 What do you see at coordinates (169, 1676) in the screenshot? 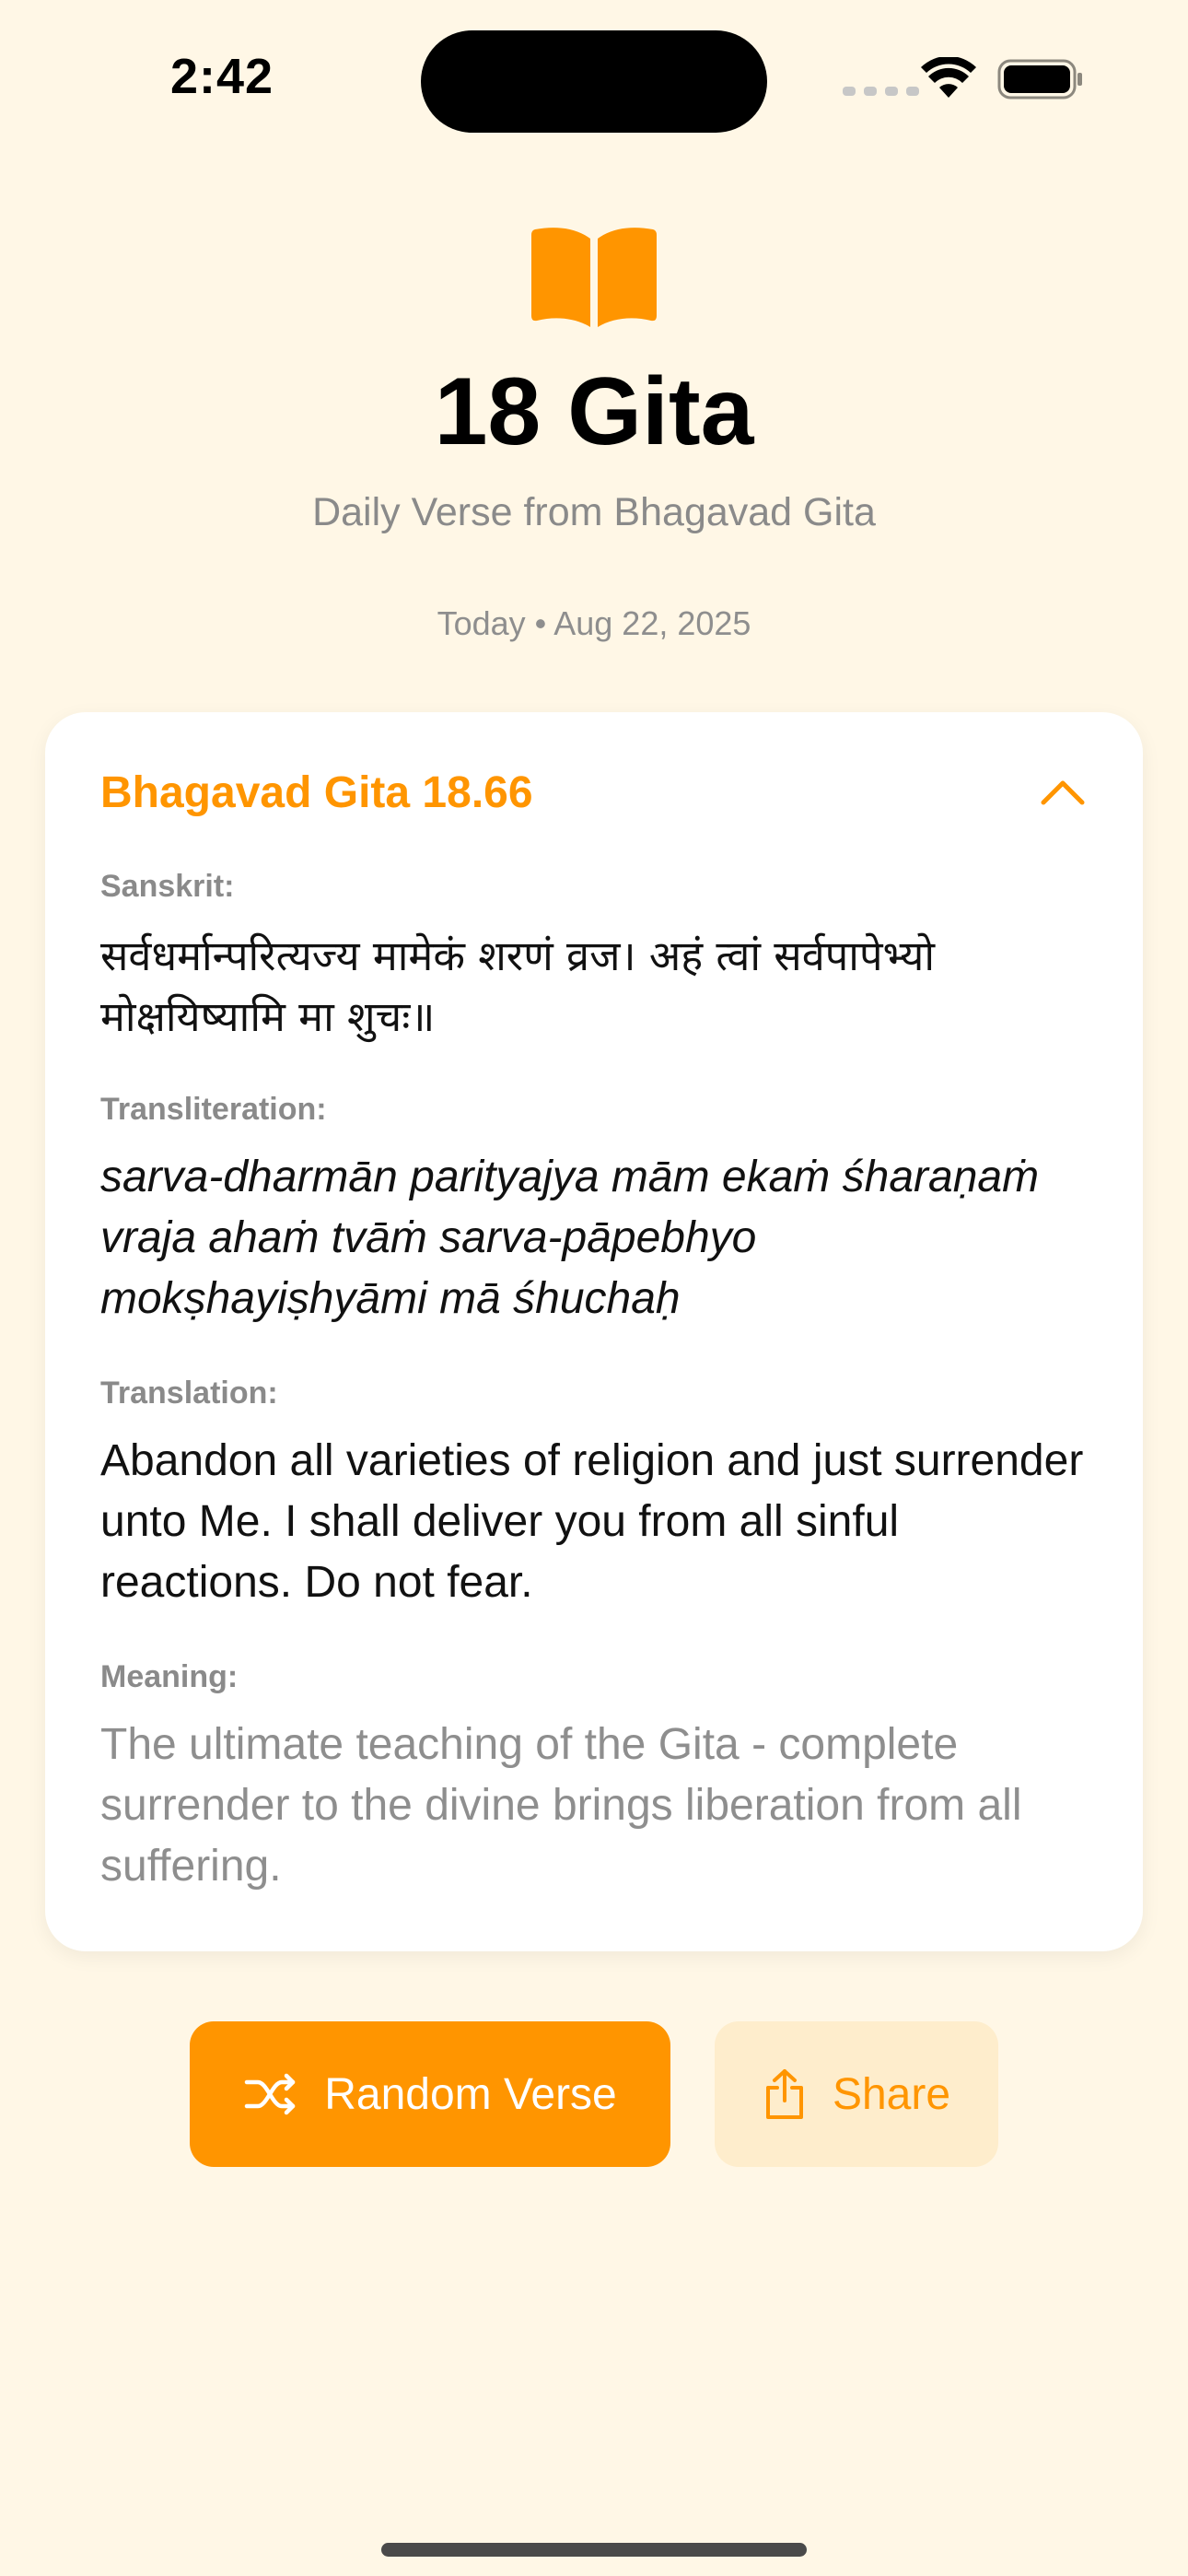
I see `meaning-label: Meaning:` at bounding box center [169, 1676].